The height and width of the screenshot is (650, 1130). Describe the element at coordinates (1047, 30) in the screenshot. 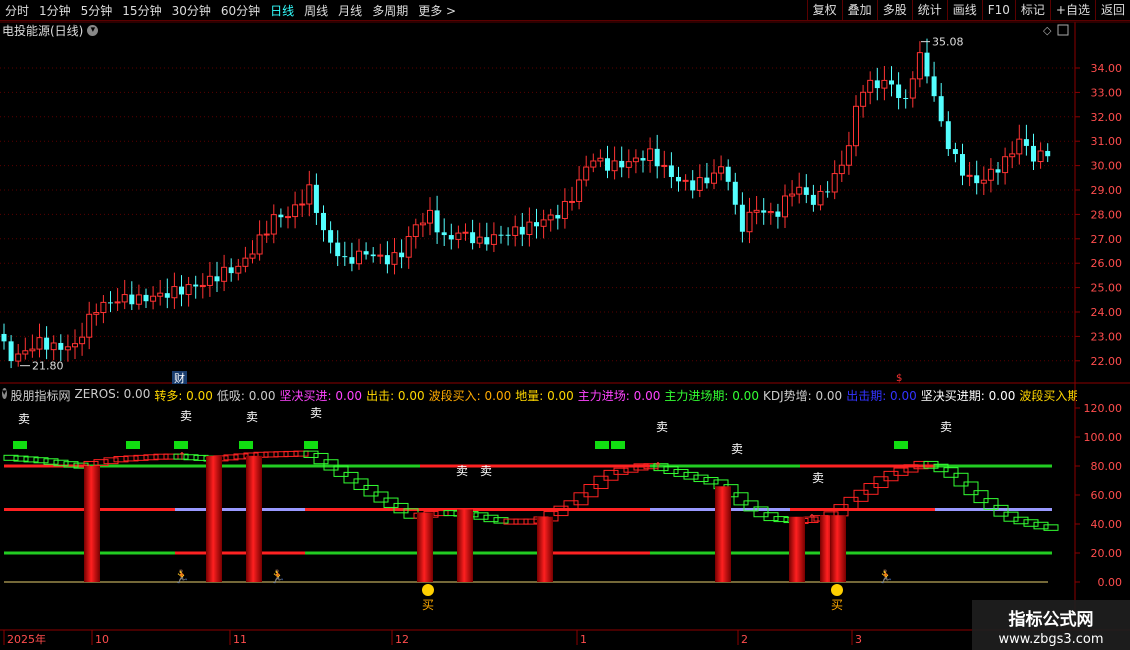

I see `diamond-icon: ◇` at that location.